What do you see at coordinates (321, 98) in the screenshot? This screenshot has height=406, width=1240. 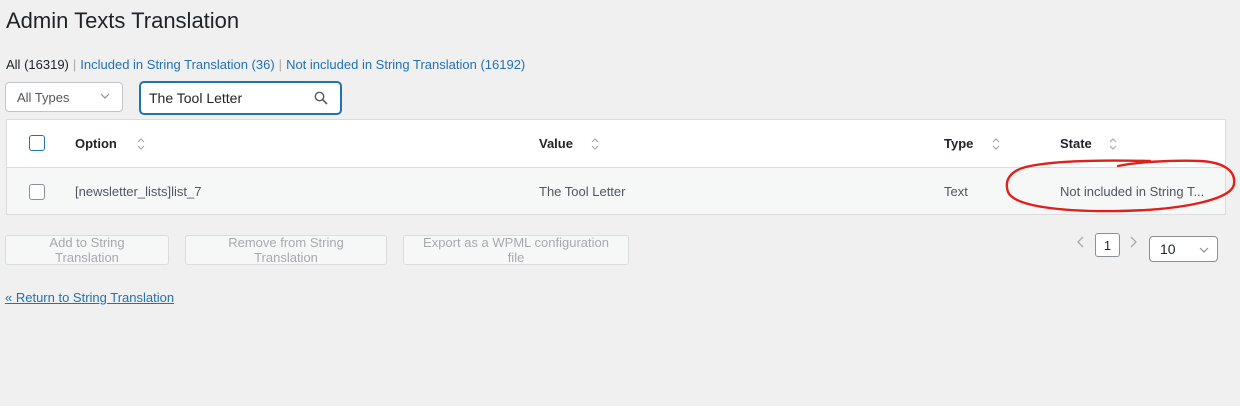 I see `search-icon` at bounding box center [321, 98].